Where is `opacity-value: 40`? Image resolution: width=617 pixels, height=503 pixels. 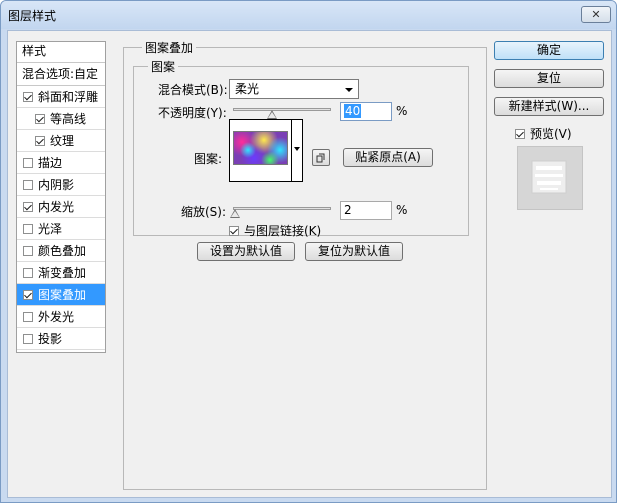
opacity-value: 40 is located at coordinates (353, 111).